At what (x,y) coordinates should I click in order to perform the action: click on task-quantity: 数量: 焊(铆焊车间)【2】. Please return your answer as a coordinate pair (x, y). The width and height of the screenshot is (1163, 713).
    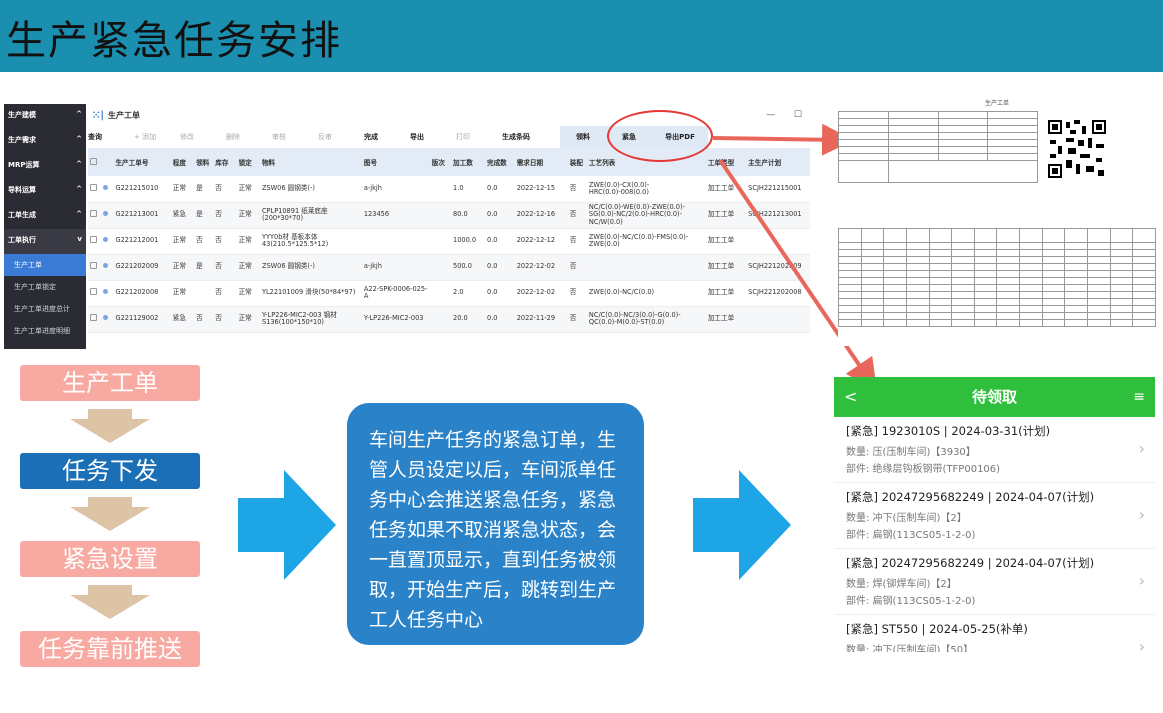
    Looking at the image, I should click on (901, 584).